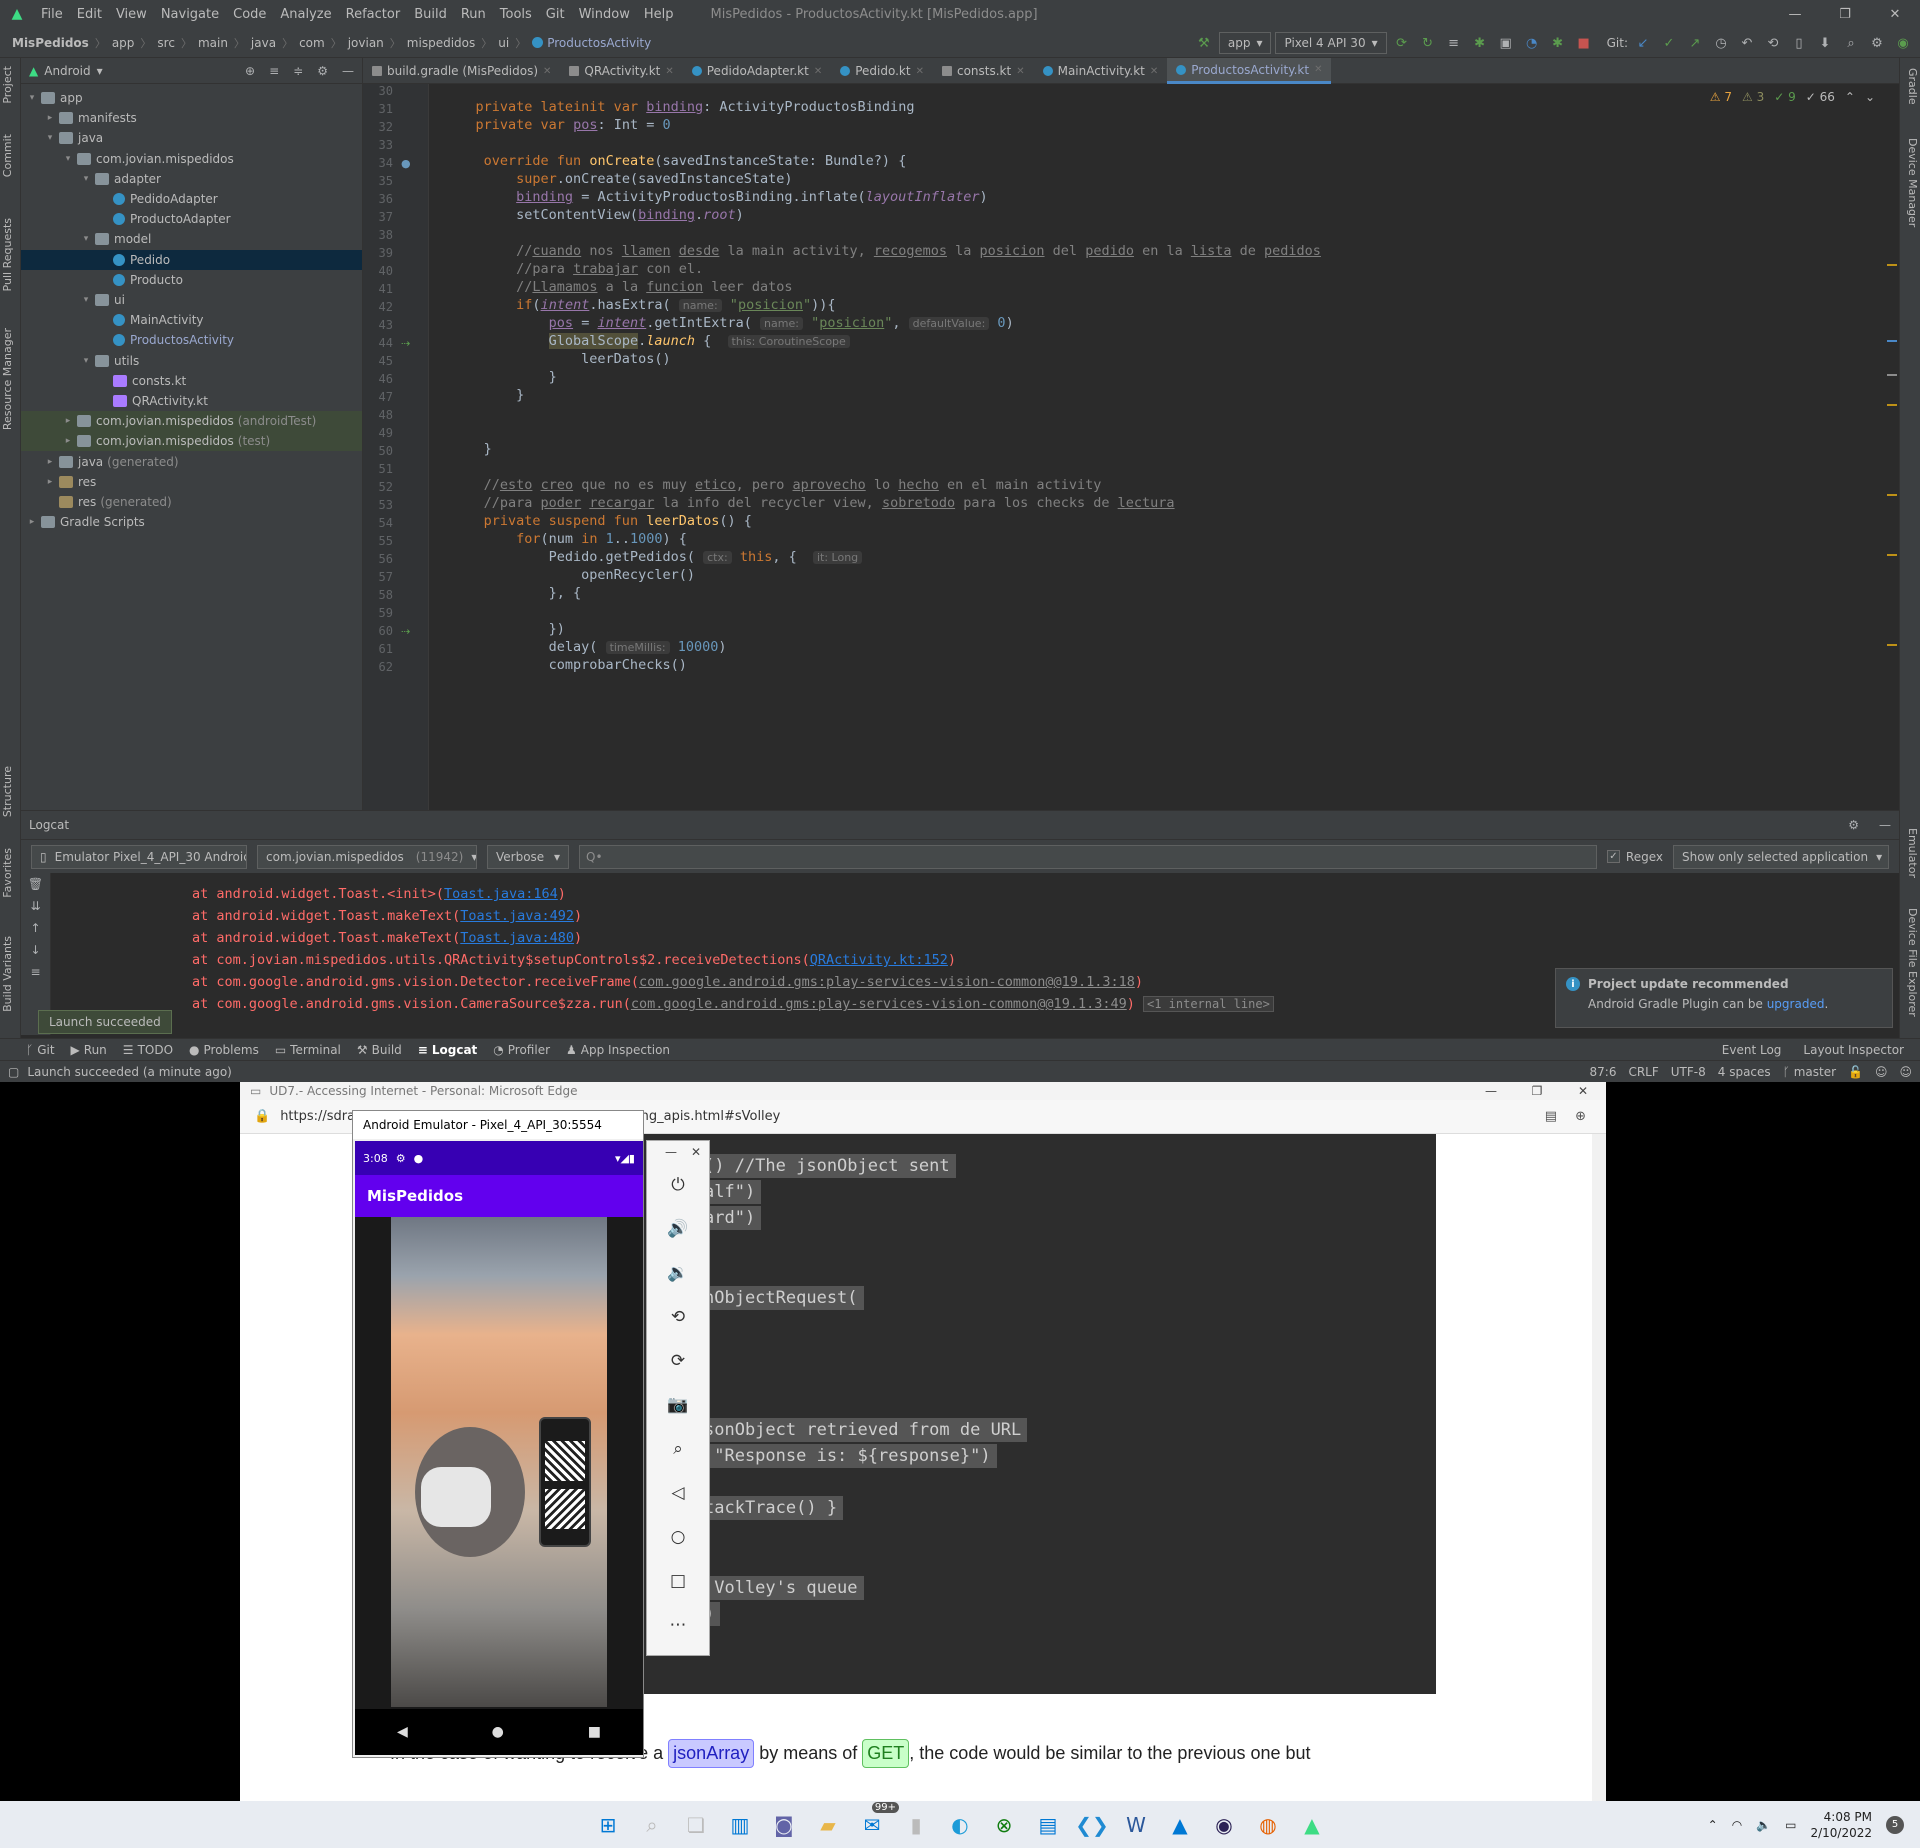 The height and width of the screenshot is (1848, 1920). Describe the element at coordinates (367, 856) in the screenshot. I see `process-filter-select: com.jovian.mispedidos (11942) ▾` at that location.